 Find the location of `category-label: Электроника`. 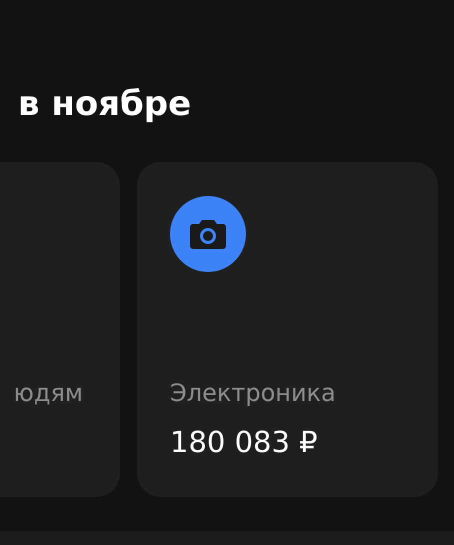

category-label: Электроника is located at coordinates (253, 393).